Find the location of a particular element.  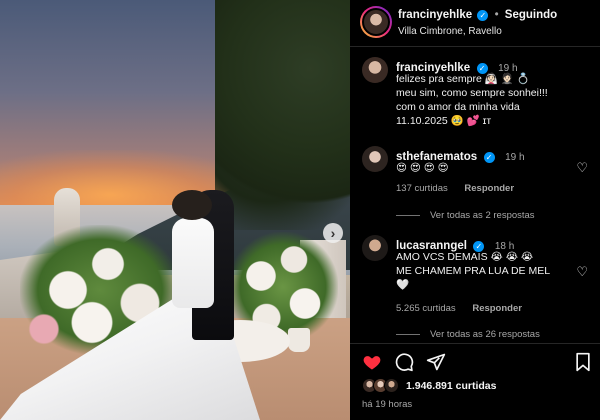

action-bar is located at coordinates (477, 363).